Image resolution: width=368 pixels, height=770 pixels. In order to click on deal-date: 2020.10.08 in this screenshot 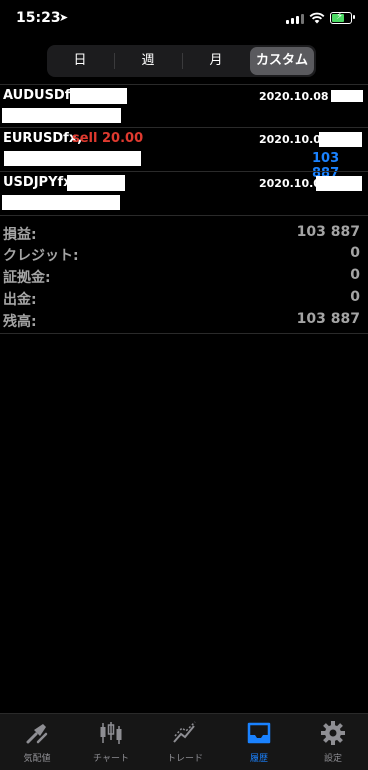, I will do `click(294, 96)`.